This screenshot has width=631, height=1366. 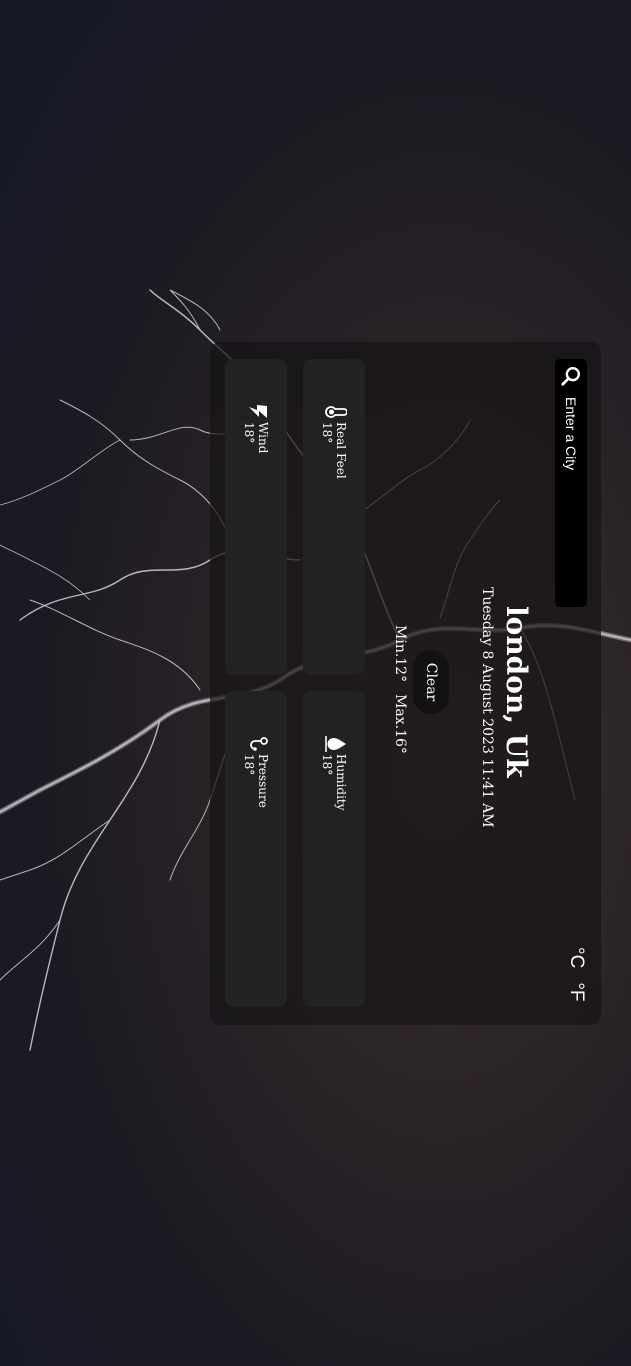 I want to click on wind-value: 18°, so click(x=249, y=433).